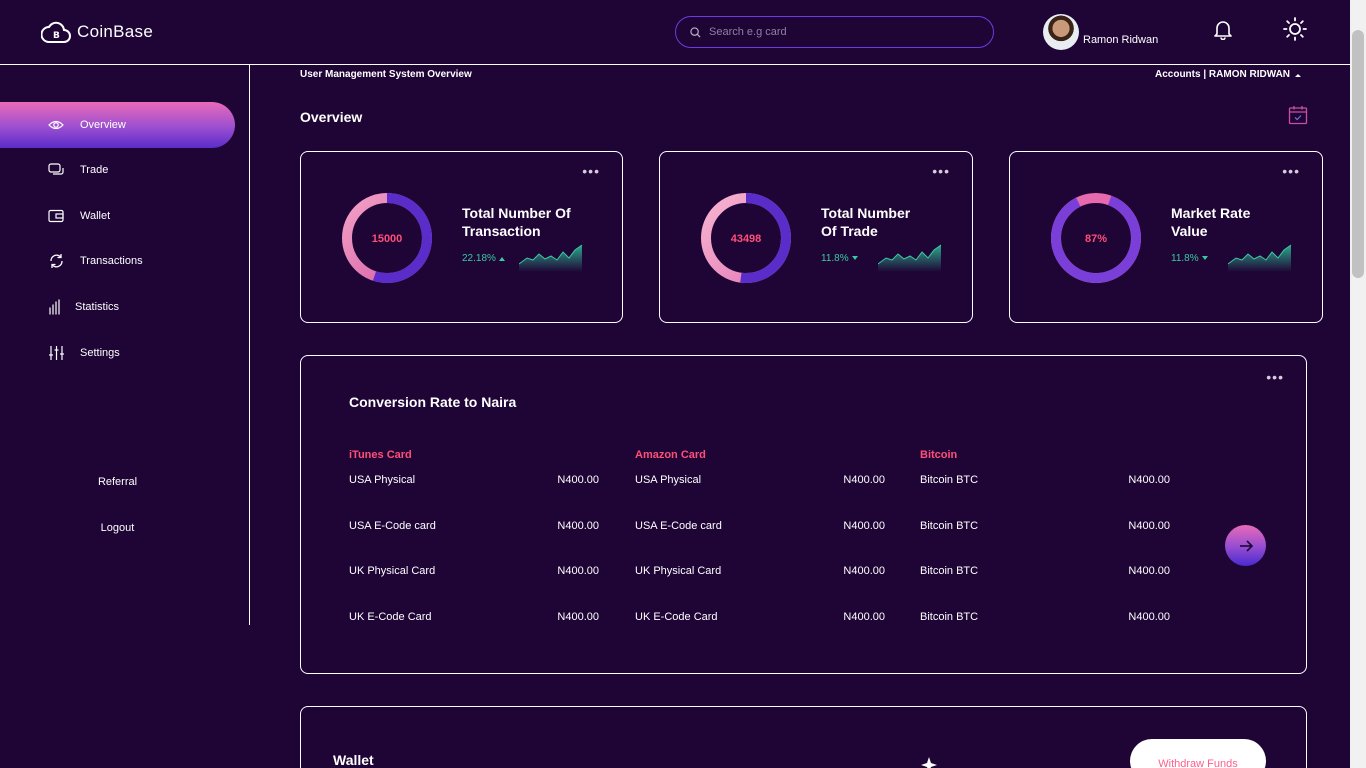  I want to click on withdraw-funds-button: Withdraw Funds, so click(1198, 753).